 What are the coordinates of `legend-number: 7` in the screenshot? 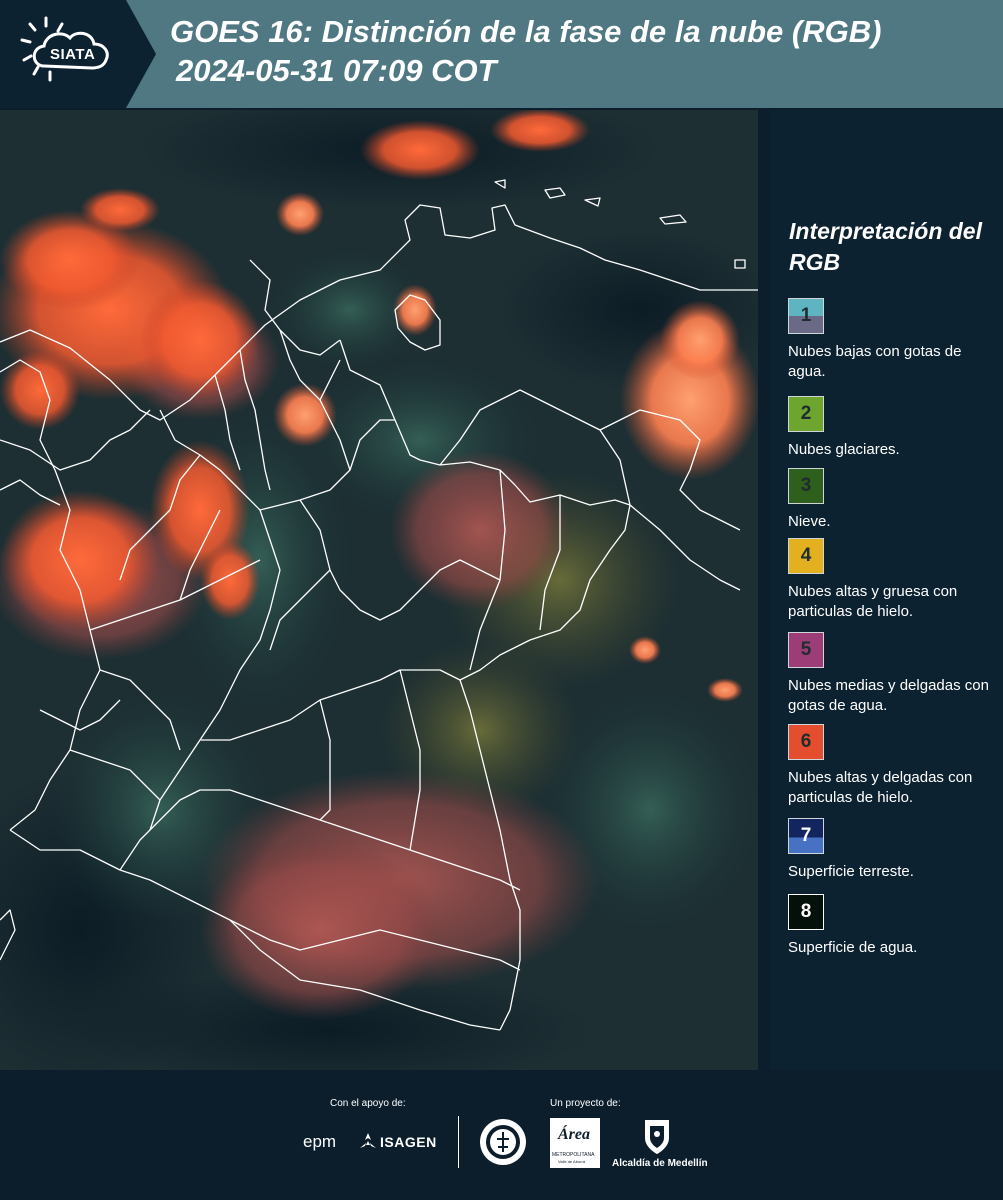 It's located at (806, 835).